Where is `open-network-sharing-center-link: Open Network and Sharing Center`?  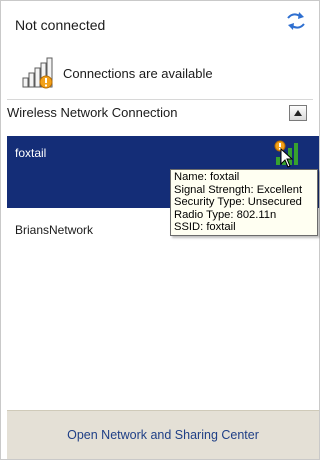
open-network-sharing-center-link: Open Network and Sharing Center is located at coordinates (163, 435).